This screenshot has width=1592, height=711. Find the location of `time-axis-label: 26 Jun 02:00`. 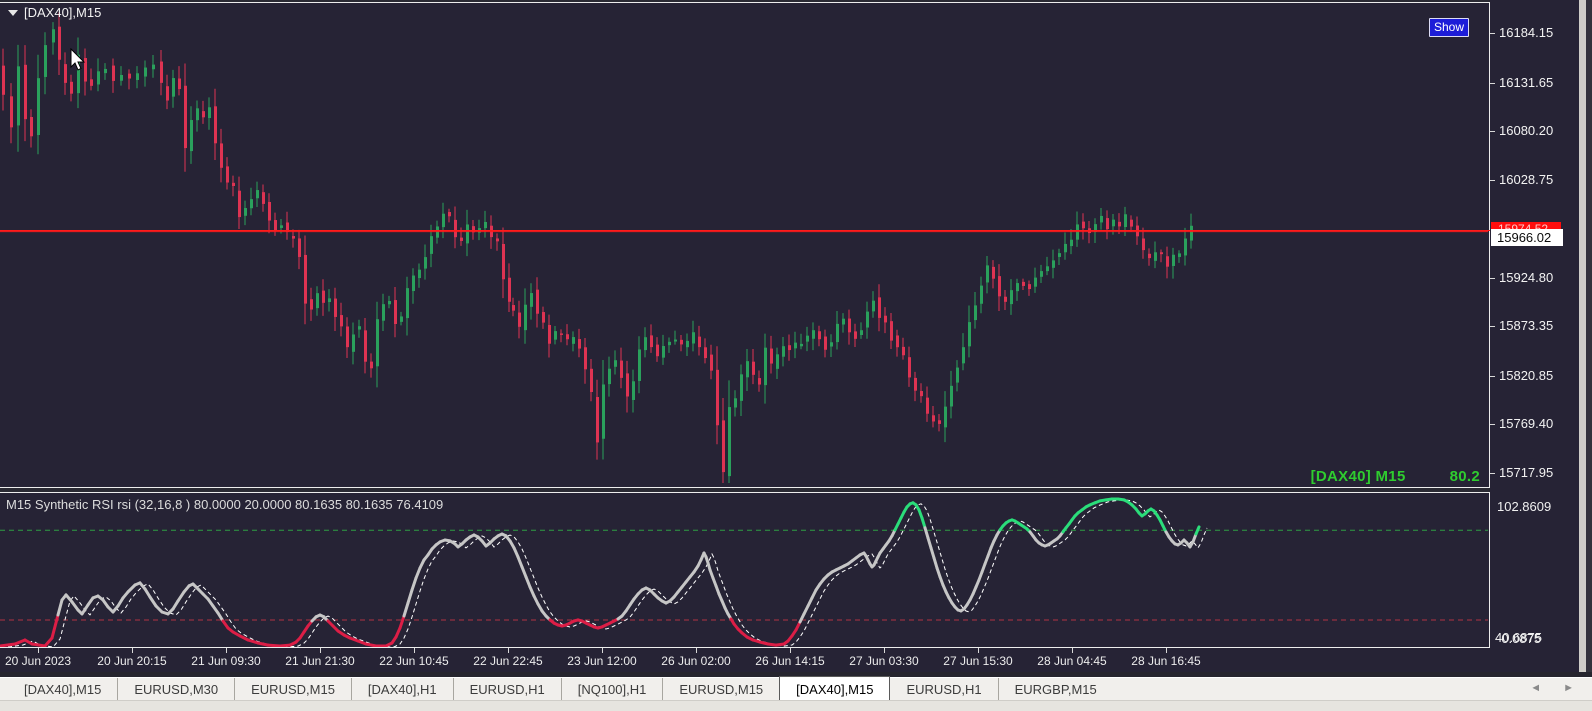

time-axis-label: 26 Jun 02:00 is located at coordinates (696, 661).